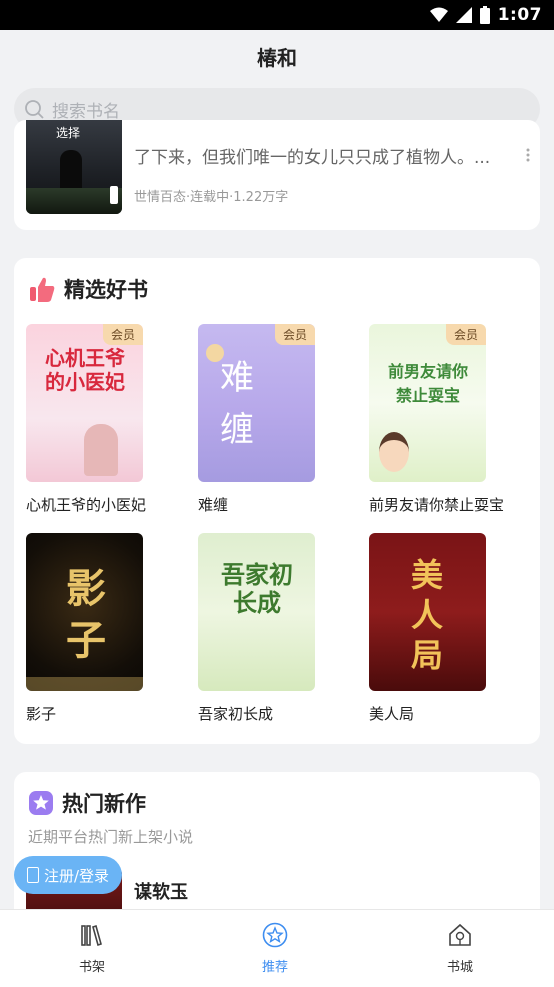 Image resolution: width=554 pixels, height=987 pixels. What do you see at coordinates (427, 383) in the screenshot?
I see `cover-title: 前男友请你禁止耍宝` at bounding box center [427, 383].